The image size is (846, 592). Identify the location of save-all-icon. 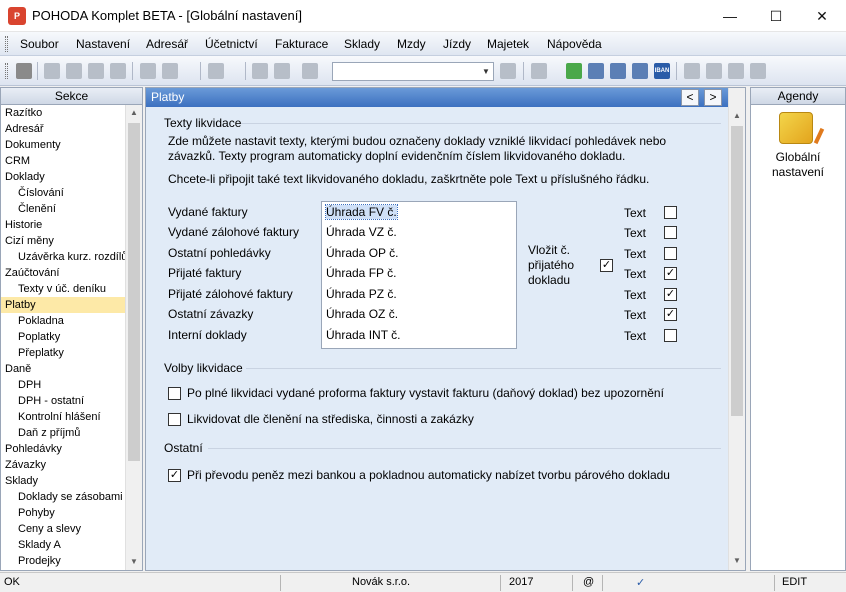
(282, 71).